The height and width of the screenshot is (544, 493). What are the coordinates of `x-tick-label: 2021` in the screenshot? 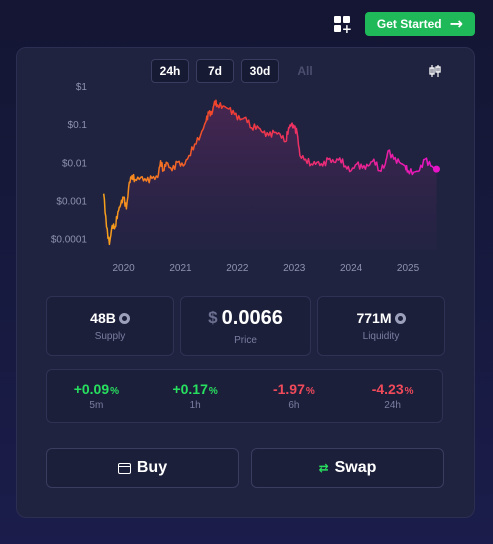 It's located at (180, 268).